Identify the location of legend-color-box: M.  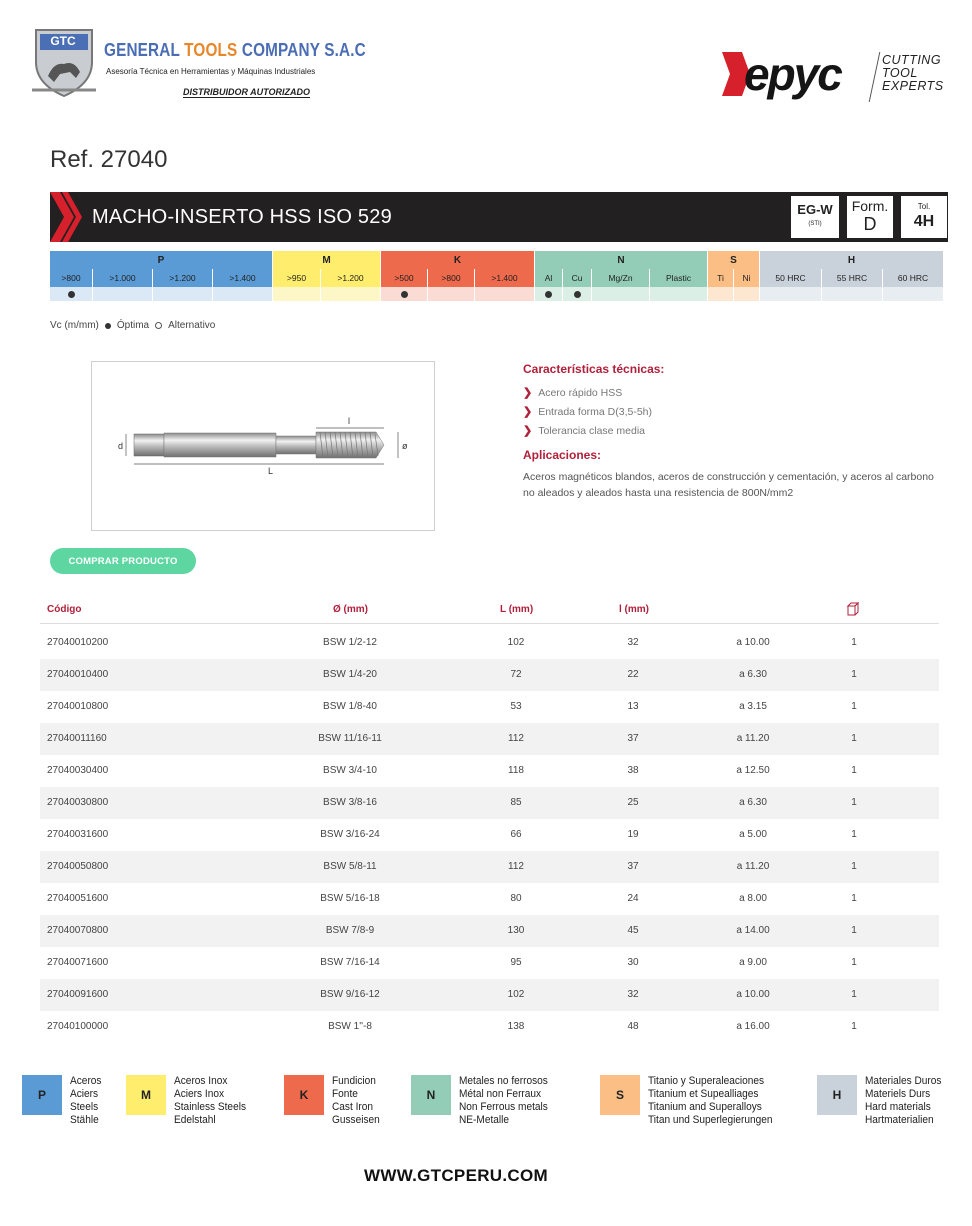
(146, 1095).